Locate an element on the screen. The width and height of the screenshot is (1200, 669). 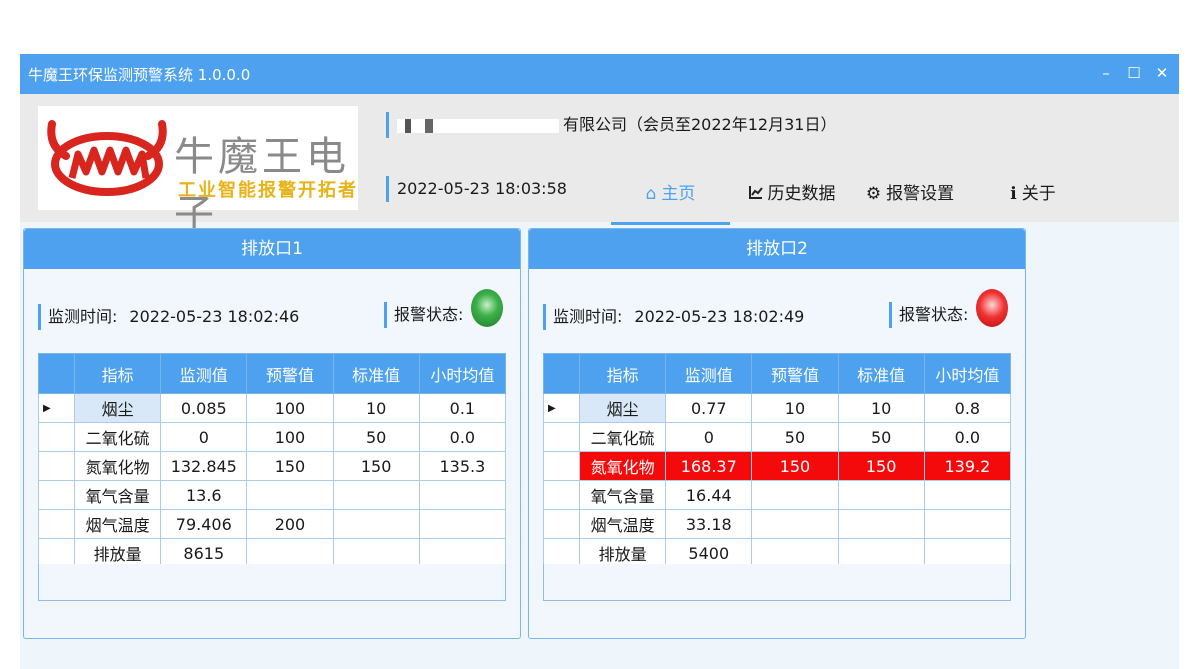
table-cell: 135.3 is located at coordinates (462, 466).